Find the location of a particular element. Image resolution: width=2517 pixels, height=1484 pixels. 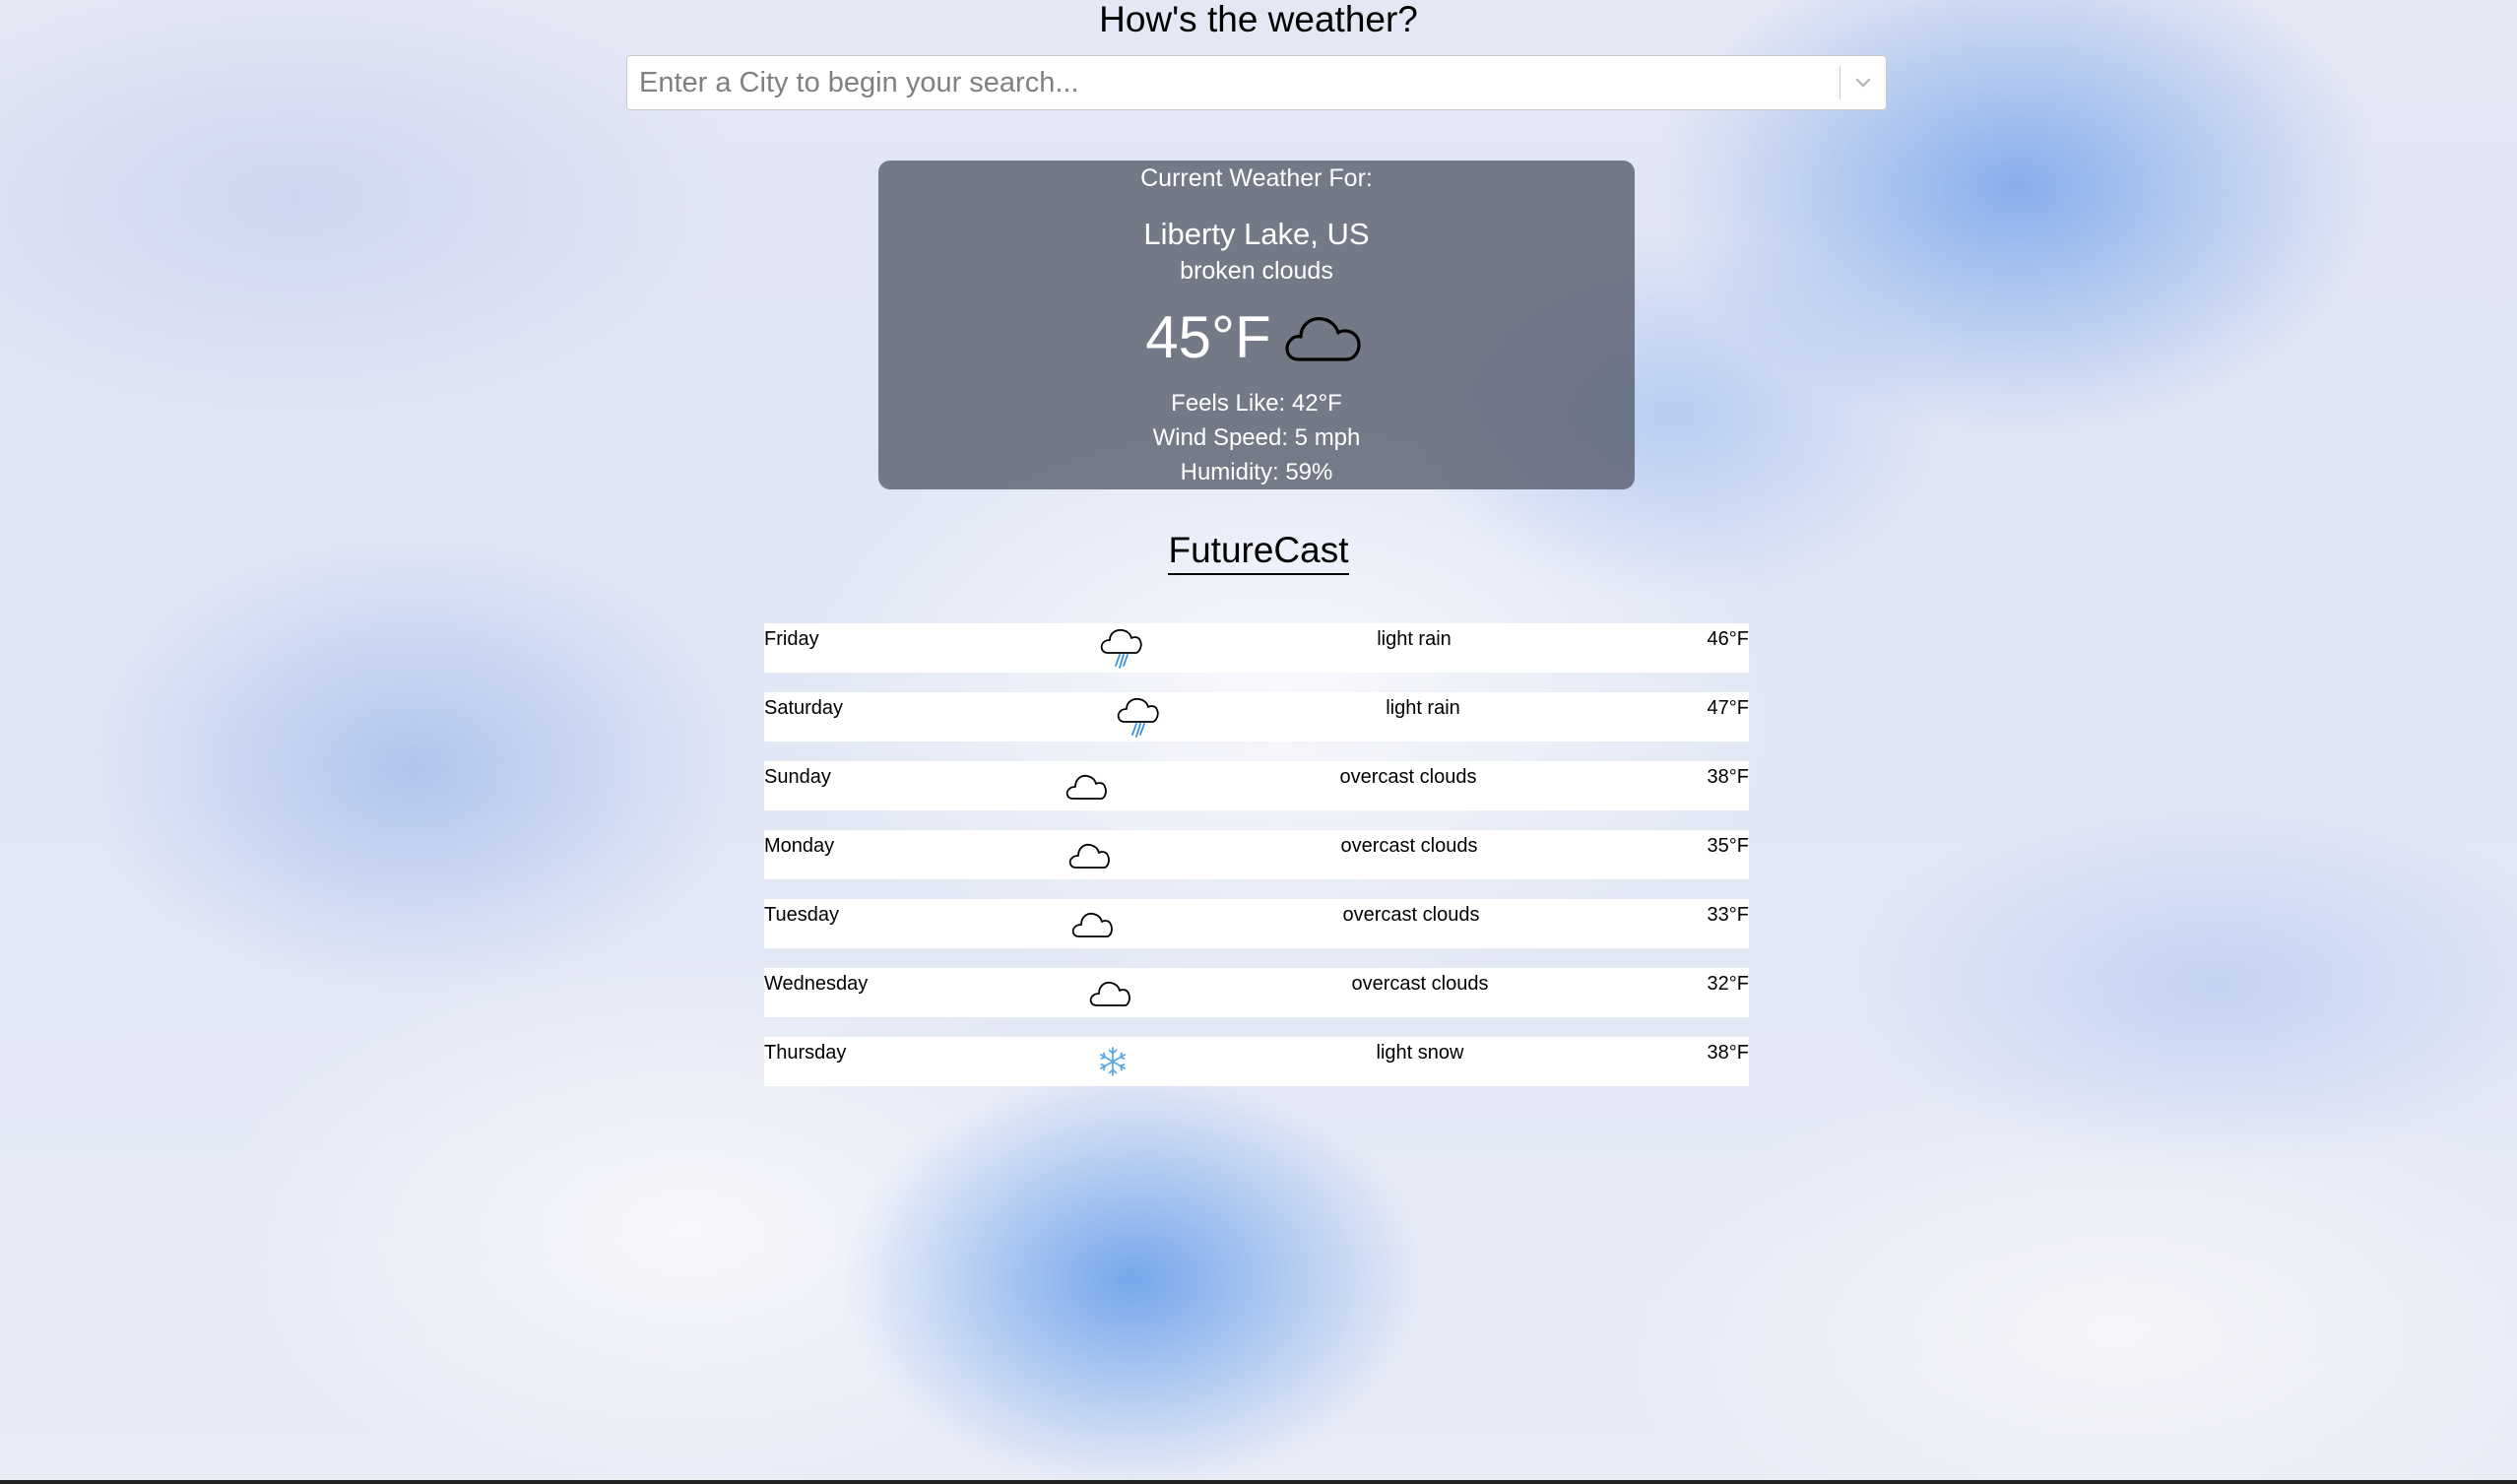

snowflake-icon is located at coordinates (1112, 1061).